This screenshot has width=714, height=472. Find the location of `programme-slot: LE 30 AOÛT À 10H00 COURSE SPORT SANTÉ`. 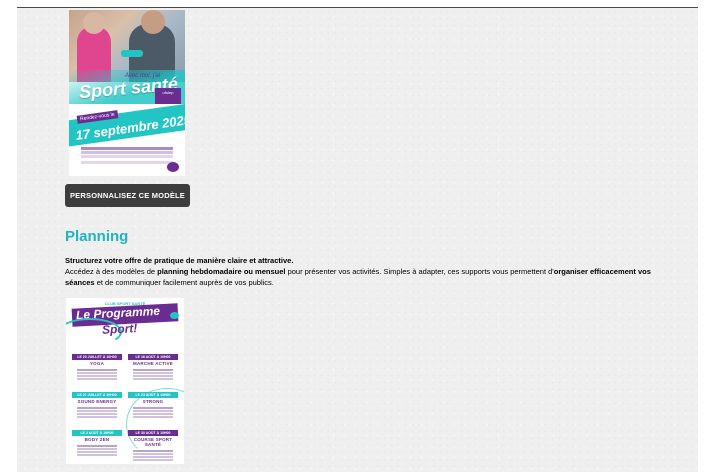

programme-slot: LE 30 AOÛT À 10H00 COURSE SPORT SANTÉ is located at coordinates (153, 441).